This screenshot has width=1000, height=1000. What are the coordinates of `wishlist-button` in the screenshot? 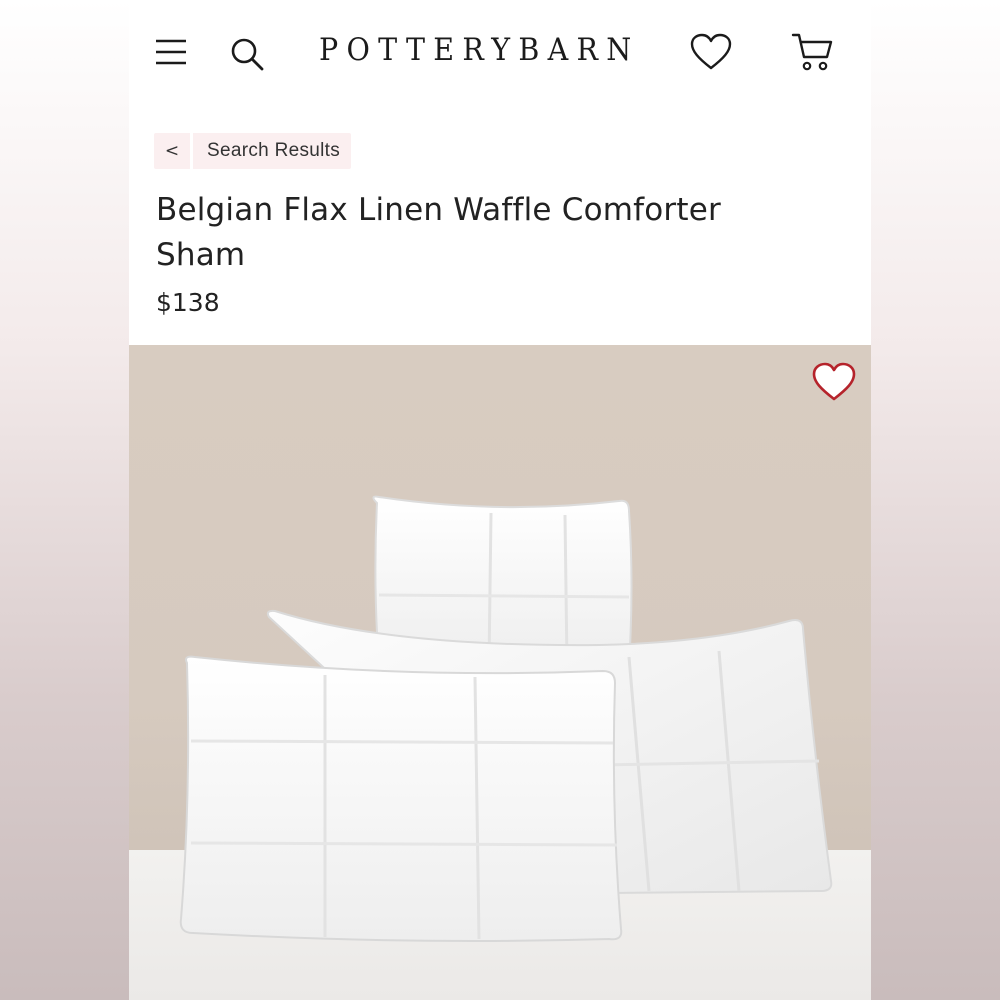 It's located at (711, 52).